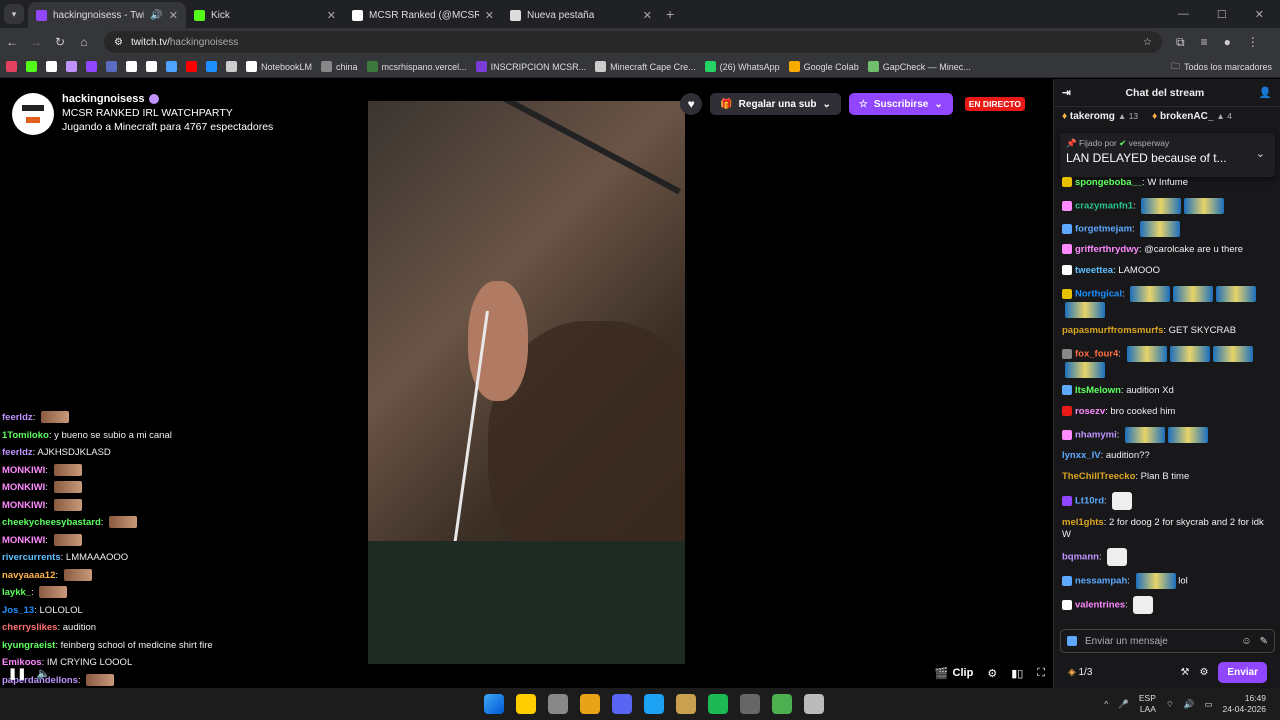 Image resolution: width=1280 pixels, height=720 pixels. Describe the element at coordinates (14, 14) in the screenshot. I see `tab-search-icon: ▾` at that location.